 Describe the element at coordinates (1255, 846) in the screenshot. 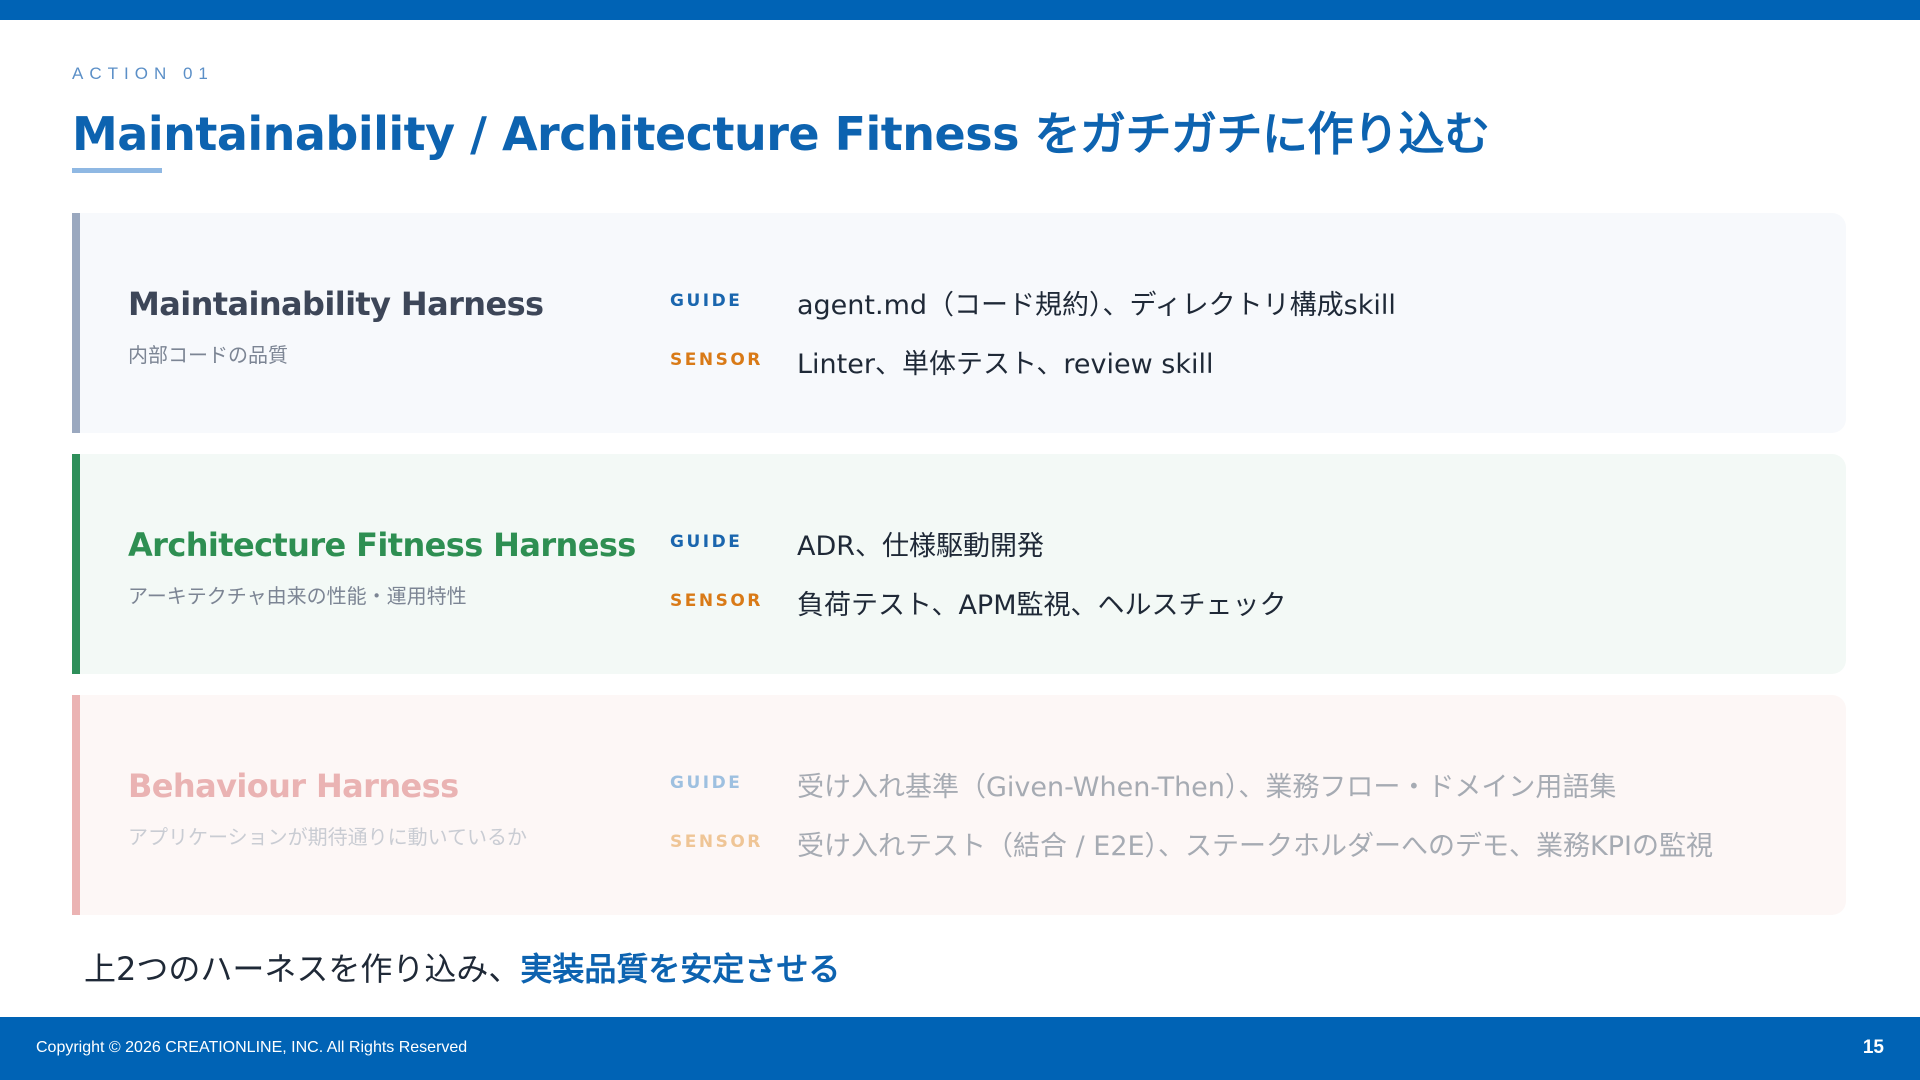

I see `sensor-text: 受け入れテスト（結合 / E2E）、ステークホルダーへのデモ、業務KPIの監視` at that location.